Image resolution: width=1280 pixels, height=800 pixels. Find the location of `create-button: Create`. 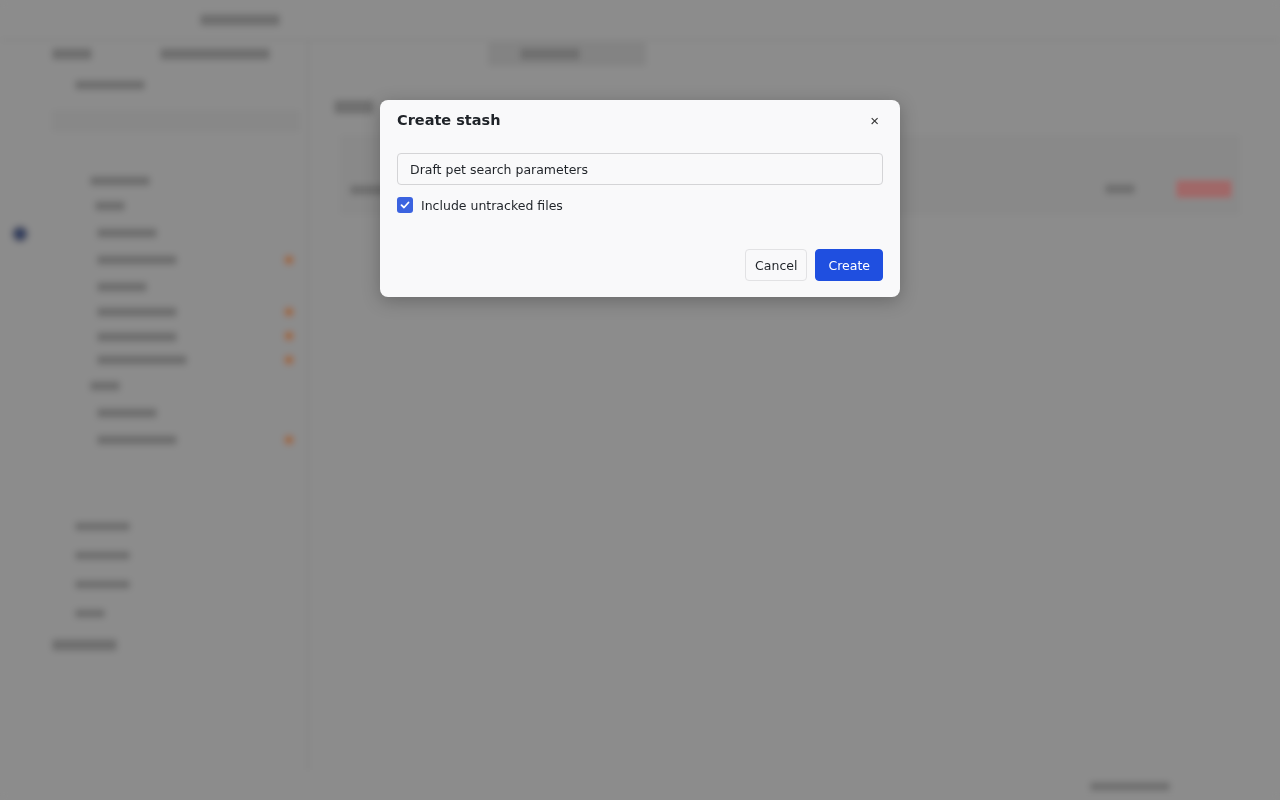

create-button: Create is located at coordinates (849, 265).